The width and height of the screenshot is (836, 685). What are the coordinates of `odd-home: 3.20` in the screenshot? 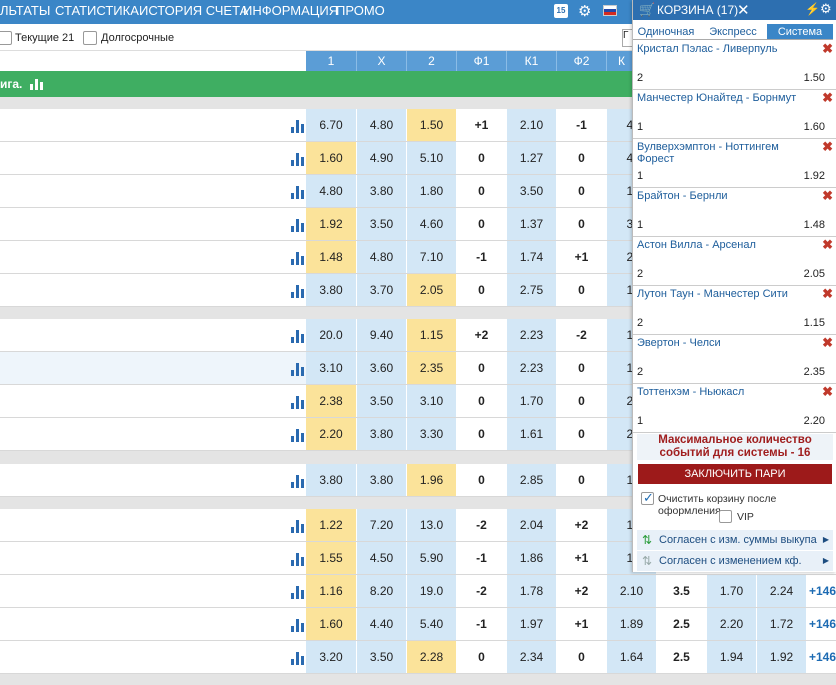 It's located at (331, 657).